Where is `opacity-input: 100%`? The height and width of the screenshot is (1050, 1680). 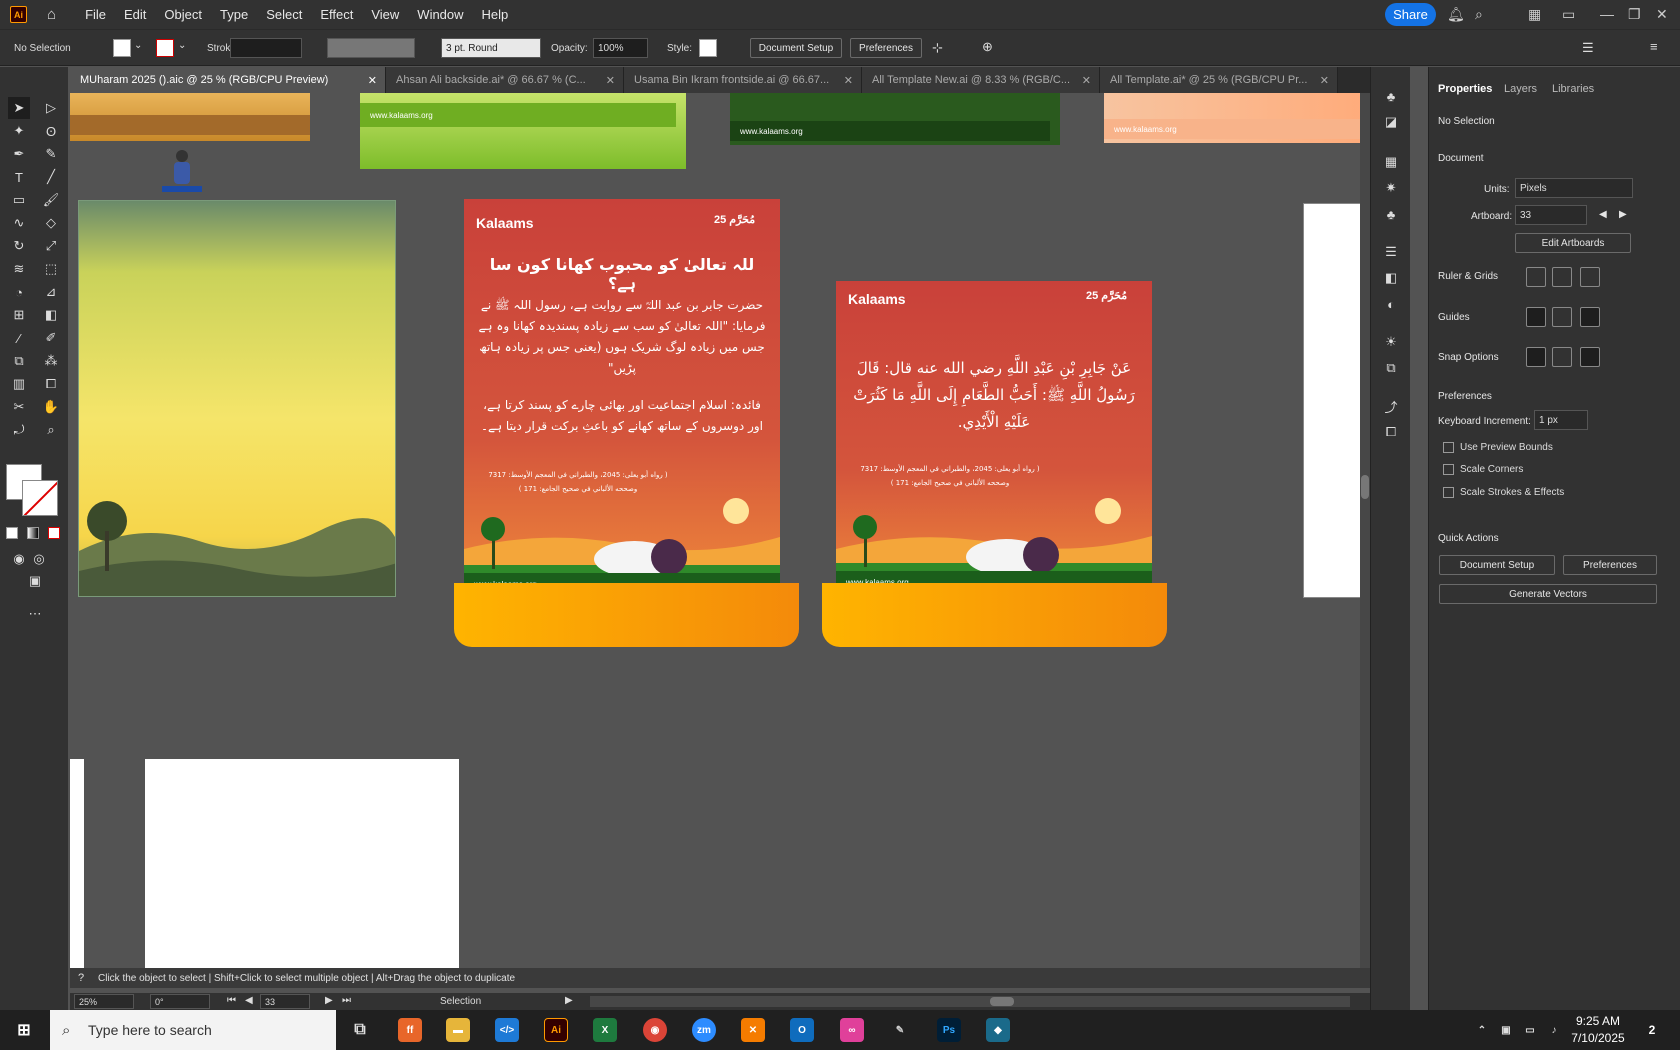
opacity-input: 100% is located at coordinates (620, 48).